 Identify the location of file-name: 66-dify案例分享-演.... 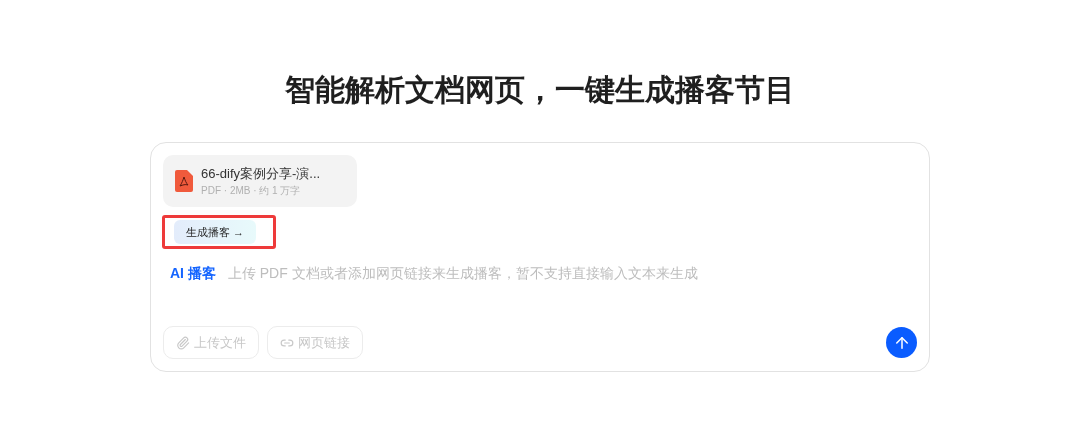
(261, 173).